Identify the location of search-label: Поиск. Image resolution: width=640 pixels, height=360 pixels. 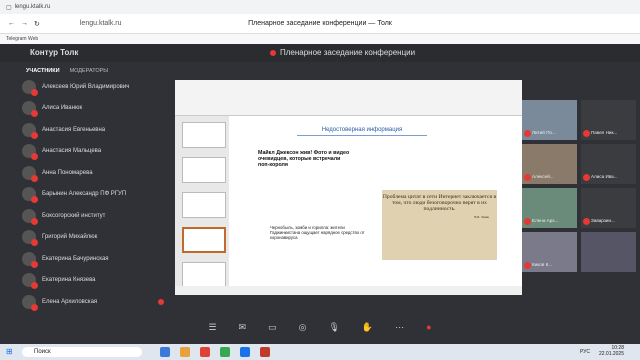
(42, 352).